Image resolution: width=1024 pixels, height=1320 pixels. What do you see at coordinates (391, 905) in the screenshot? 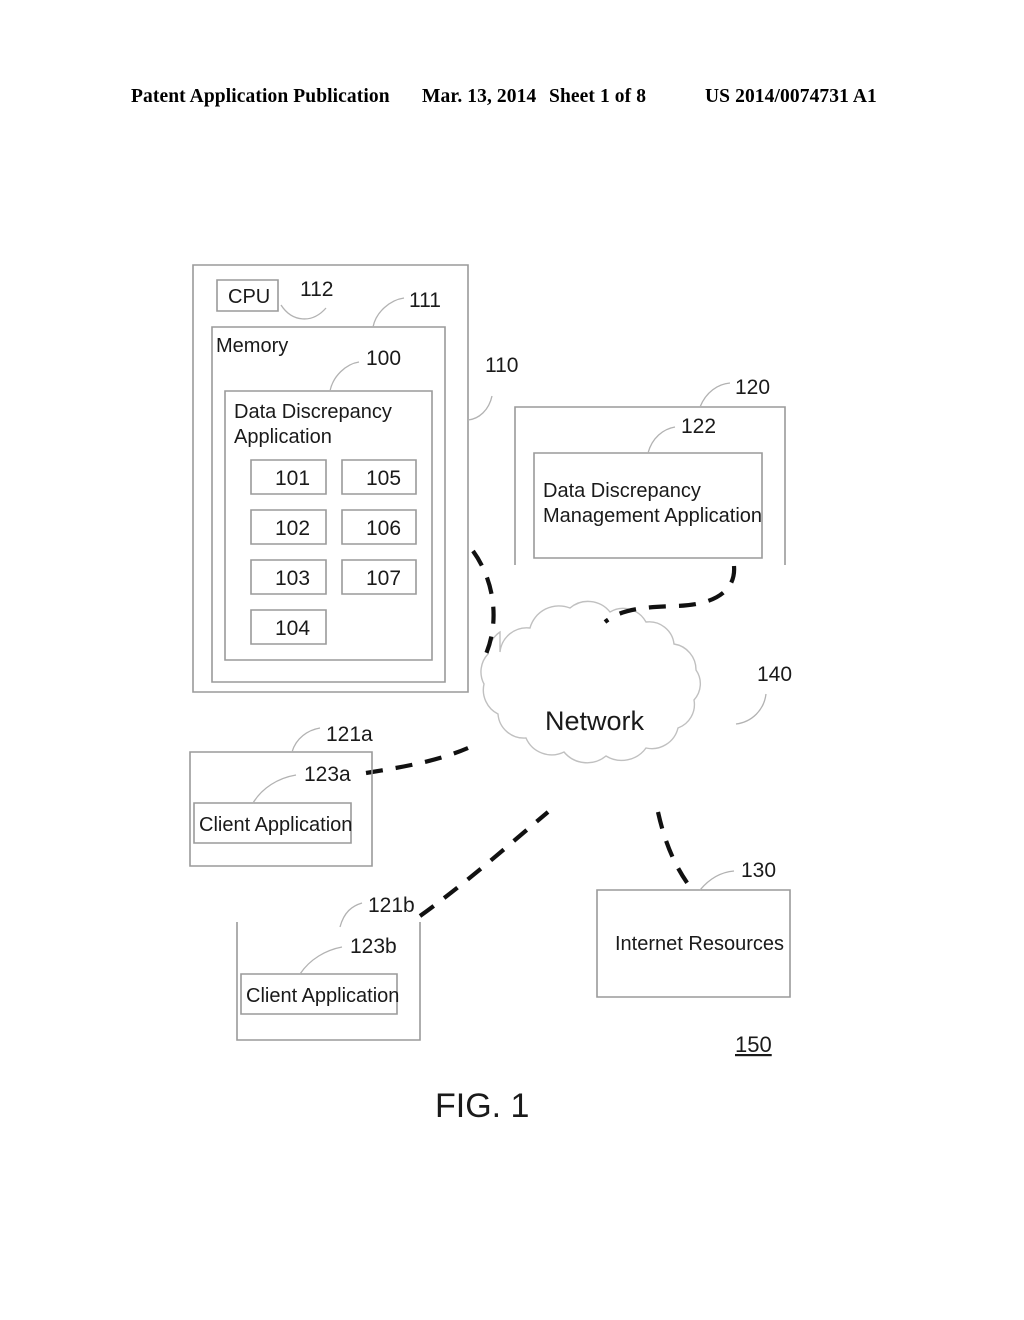
I see `client-b-ref-label: 121b` at bounding box center [391, 905].